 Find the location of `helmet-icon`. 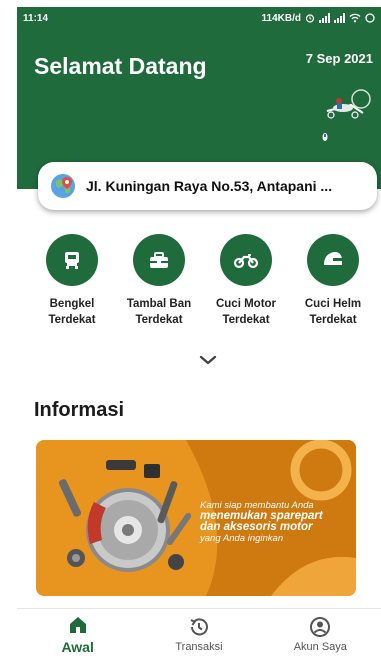

helmet-icon is located at coordinates (333, 258).